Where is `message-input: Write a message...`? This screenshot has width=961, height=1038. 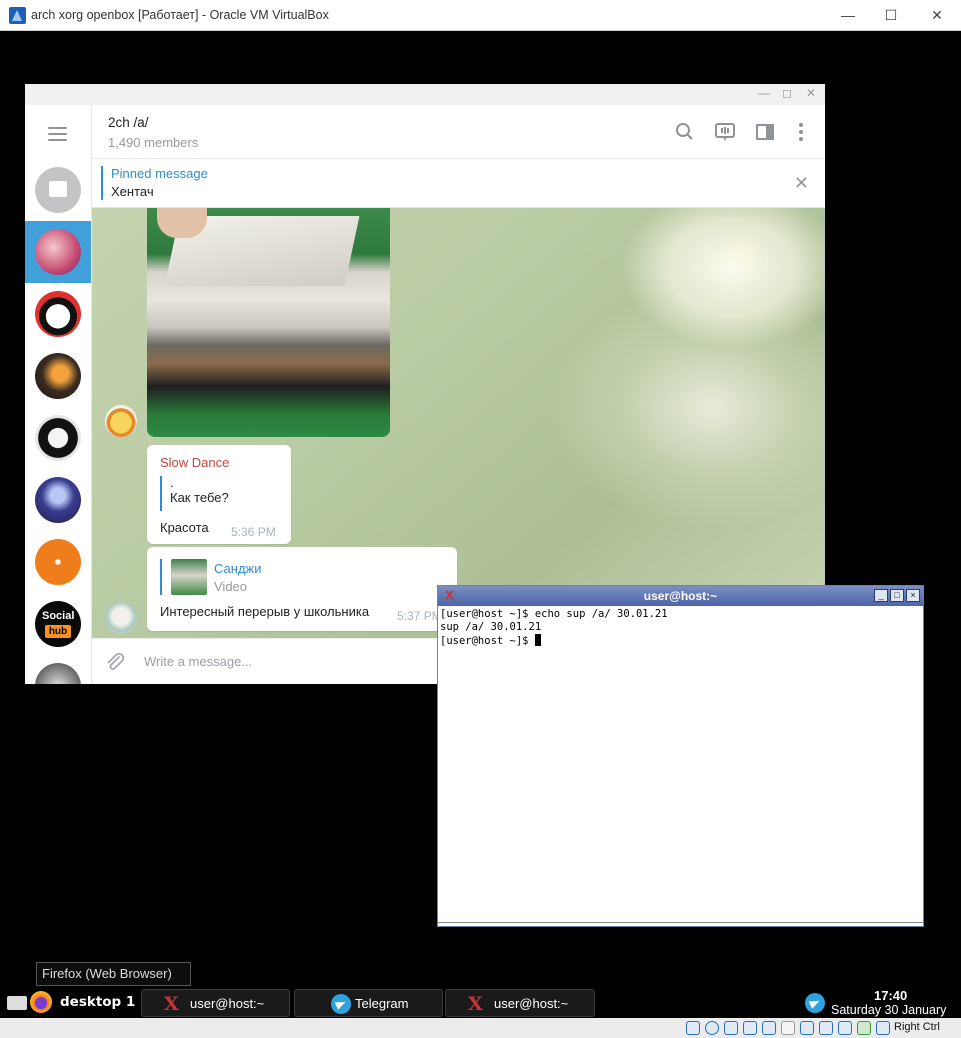 message-input: Write a message... is located at coordinates (198, 661).